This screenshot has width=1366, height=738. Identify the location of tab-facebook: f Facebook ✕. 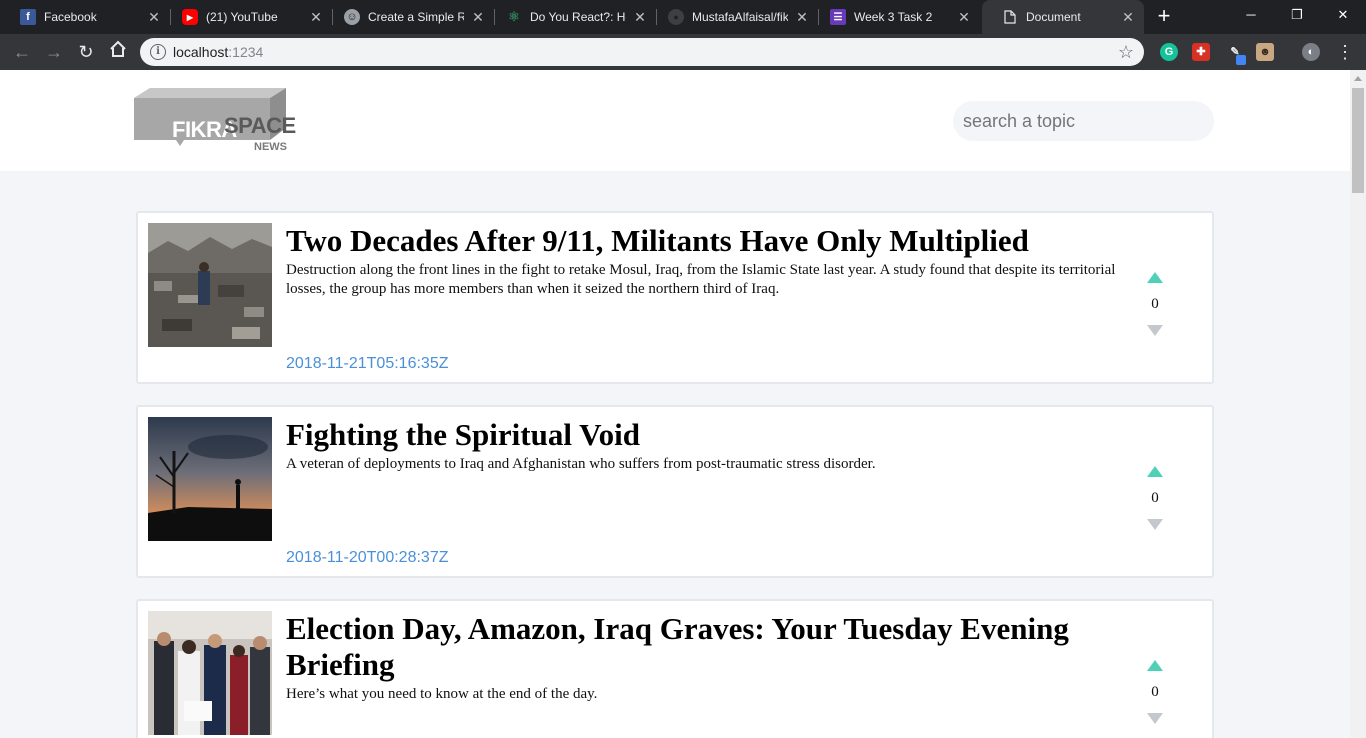
(85, 17).